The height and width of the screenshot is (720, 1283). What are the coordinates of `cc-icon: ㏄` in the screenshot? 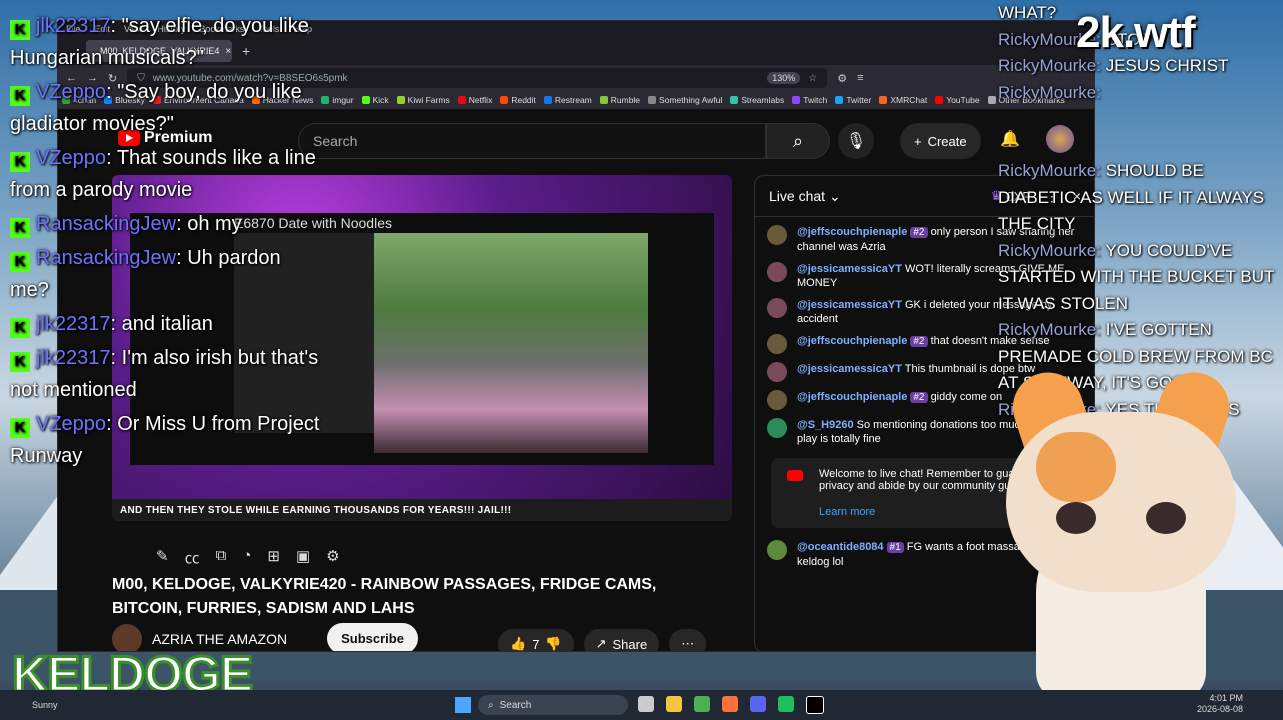 It's located at (192, 557).